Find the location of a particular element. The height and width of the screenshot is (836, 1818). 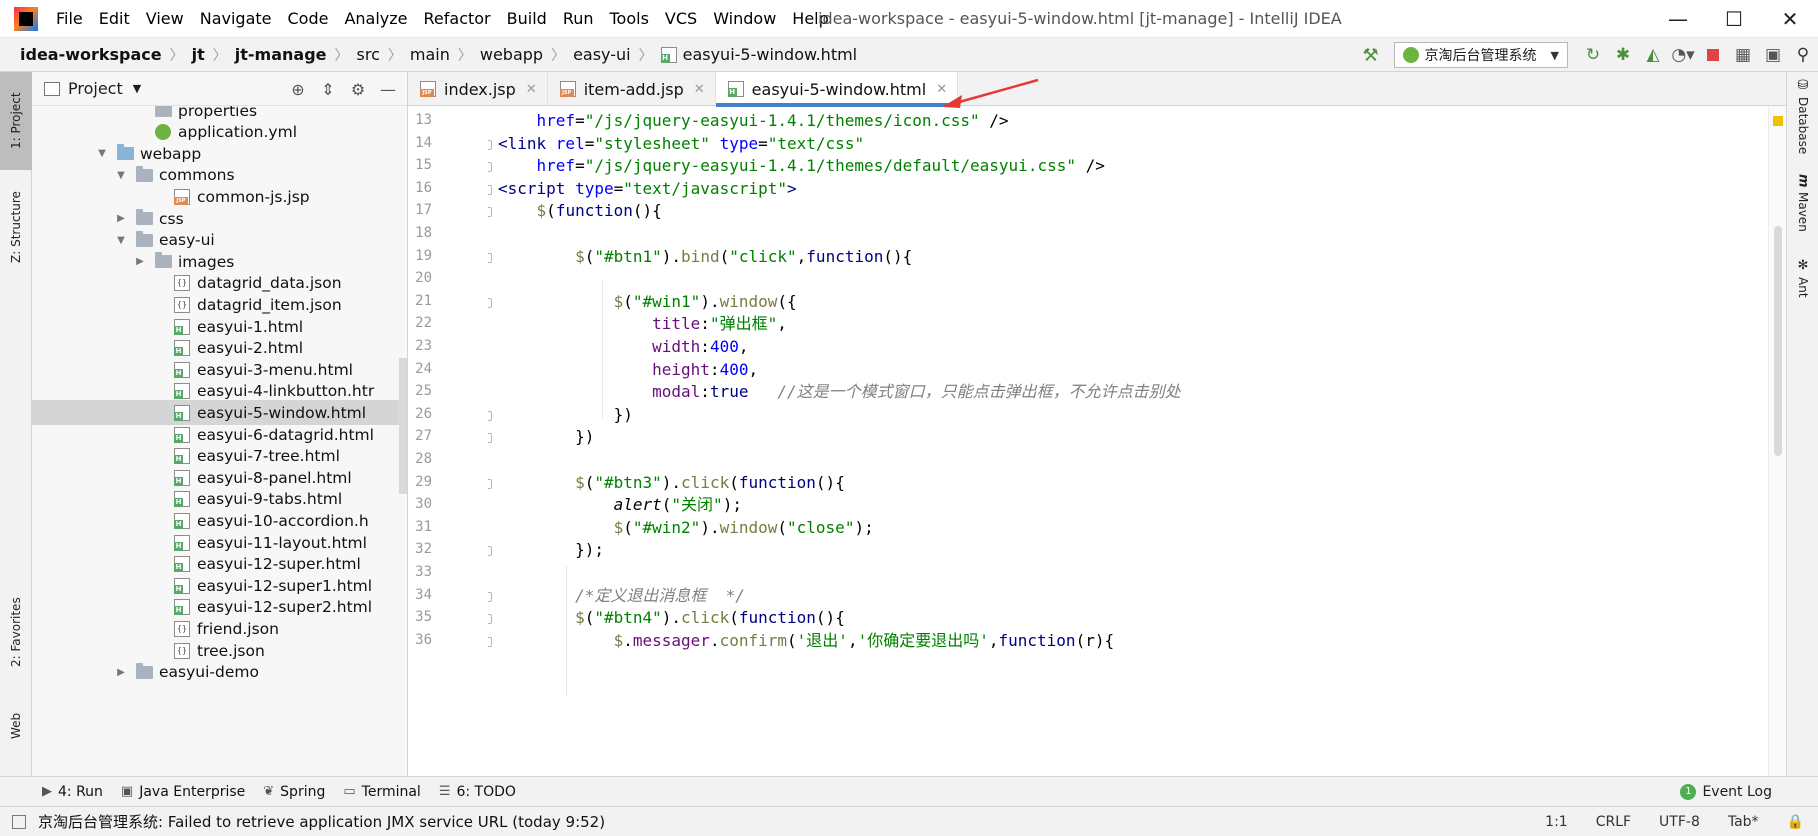

breadcrumb-item: jt is located at coordinates (198, 54).